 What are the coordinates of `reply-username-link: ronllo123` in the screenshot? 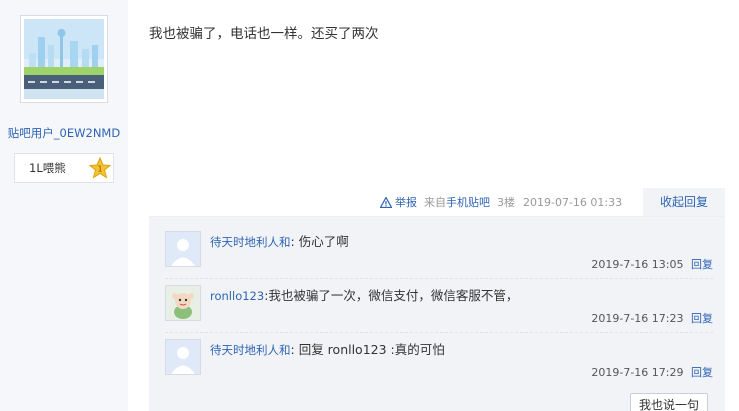 It's located at (237, 296).